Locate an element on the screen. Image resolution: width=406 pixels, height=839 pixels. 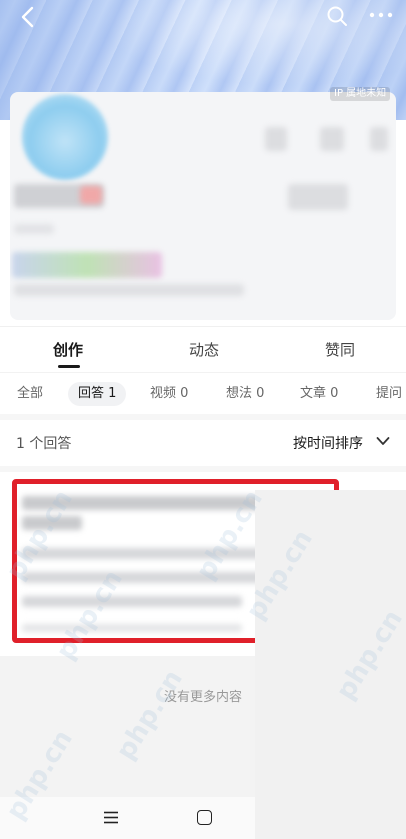
sort-dropdown: 按时间排序 is located at coordinates (328, 443).